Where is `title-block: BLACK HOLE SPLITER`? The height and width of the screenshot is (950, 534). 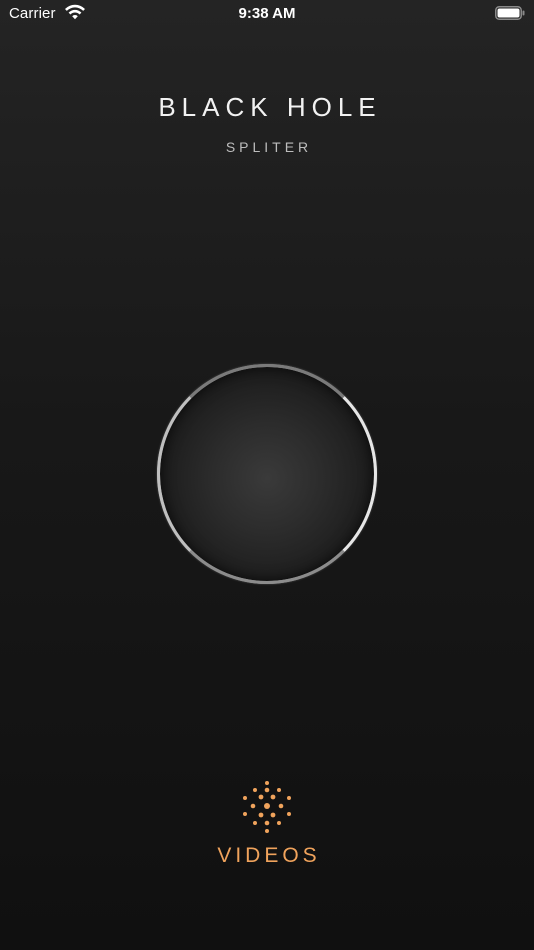 title-block: BLACK HOLE SPLITER is located at coordinates (267, 123).